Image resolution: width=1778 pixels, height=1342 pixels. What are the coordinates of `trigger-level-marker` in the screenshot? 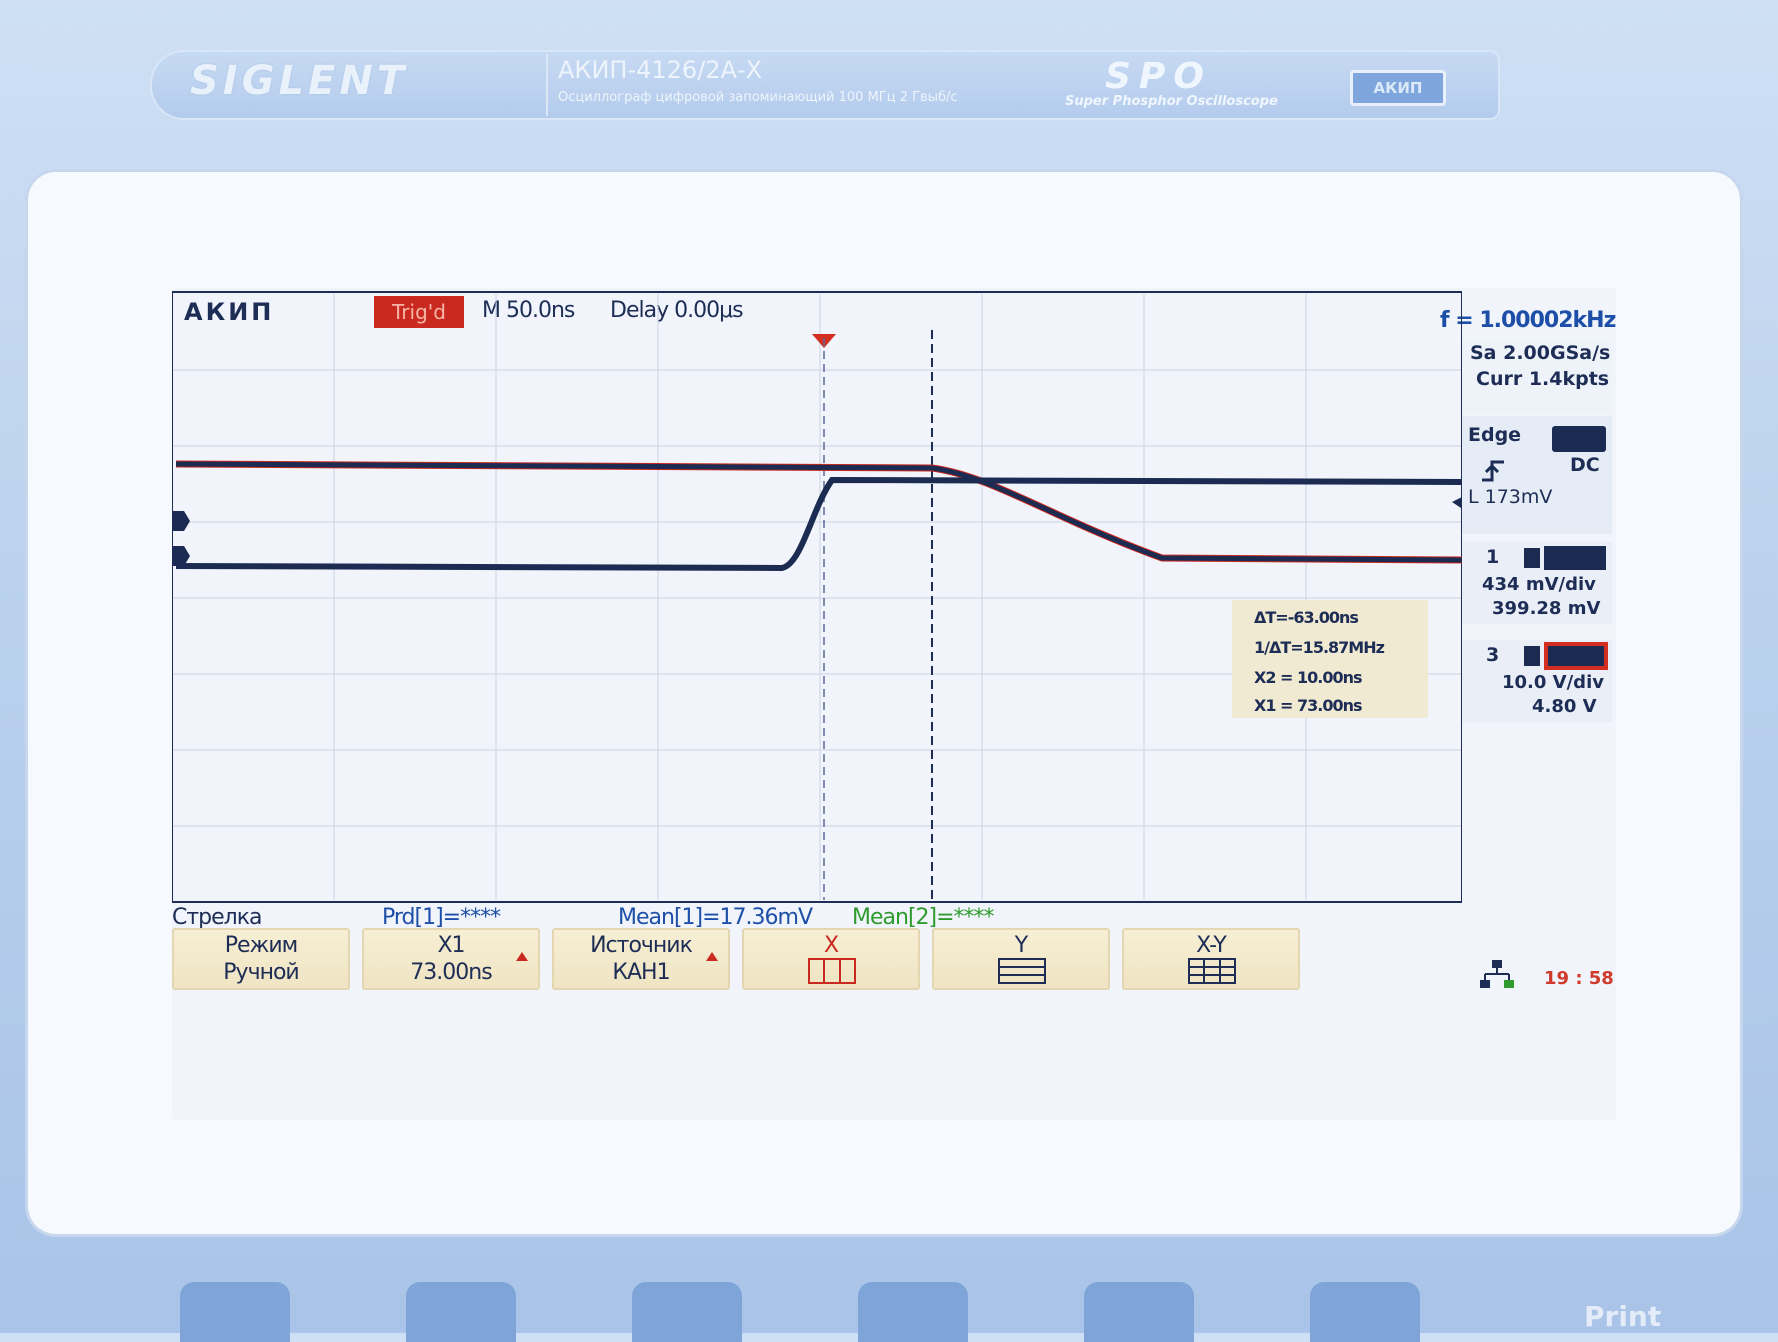 It's located at (1457, 503).